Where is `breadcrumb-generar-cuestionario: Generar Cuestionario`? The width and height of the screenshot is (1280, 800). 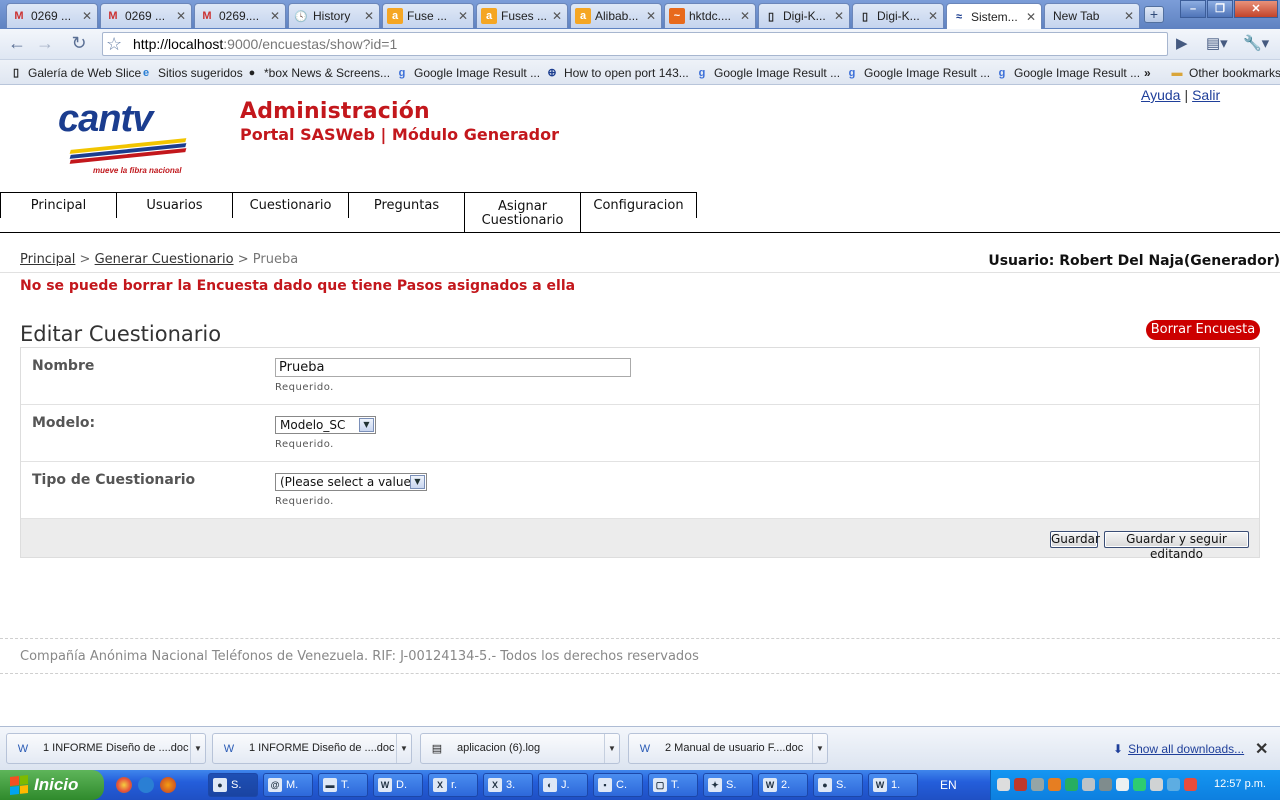
breadcrumb-generar-cuestionario: Generar Cuestionario is located at coordinates (164, 259).